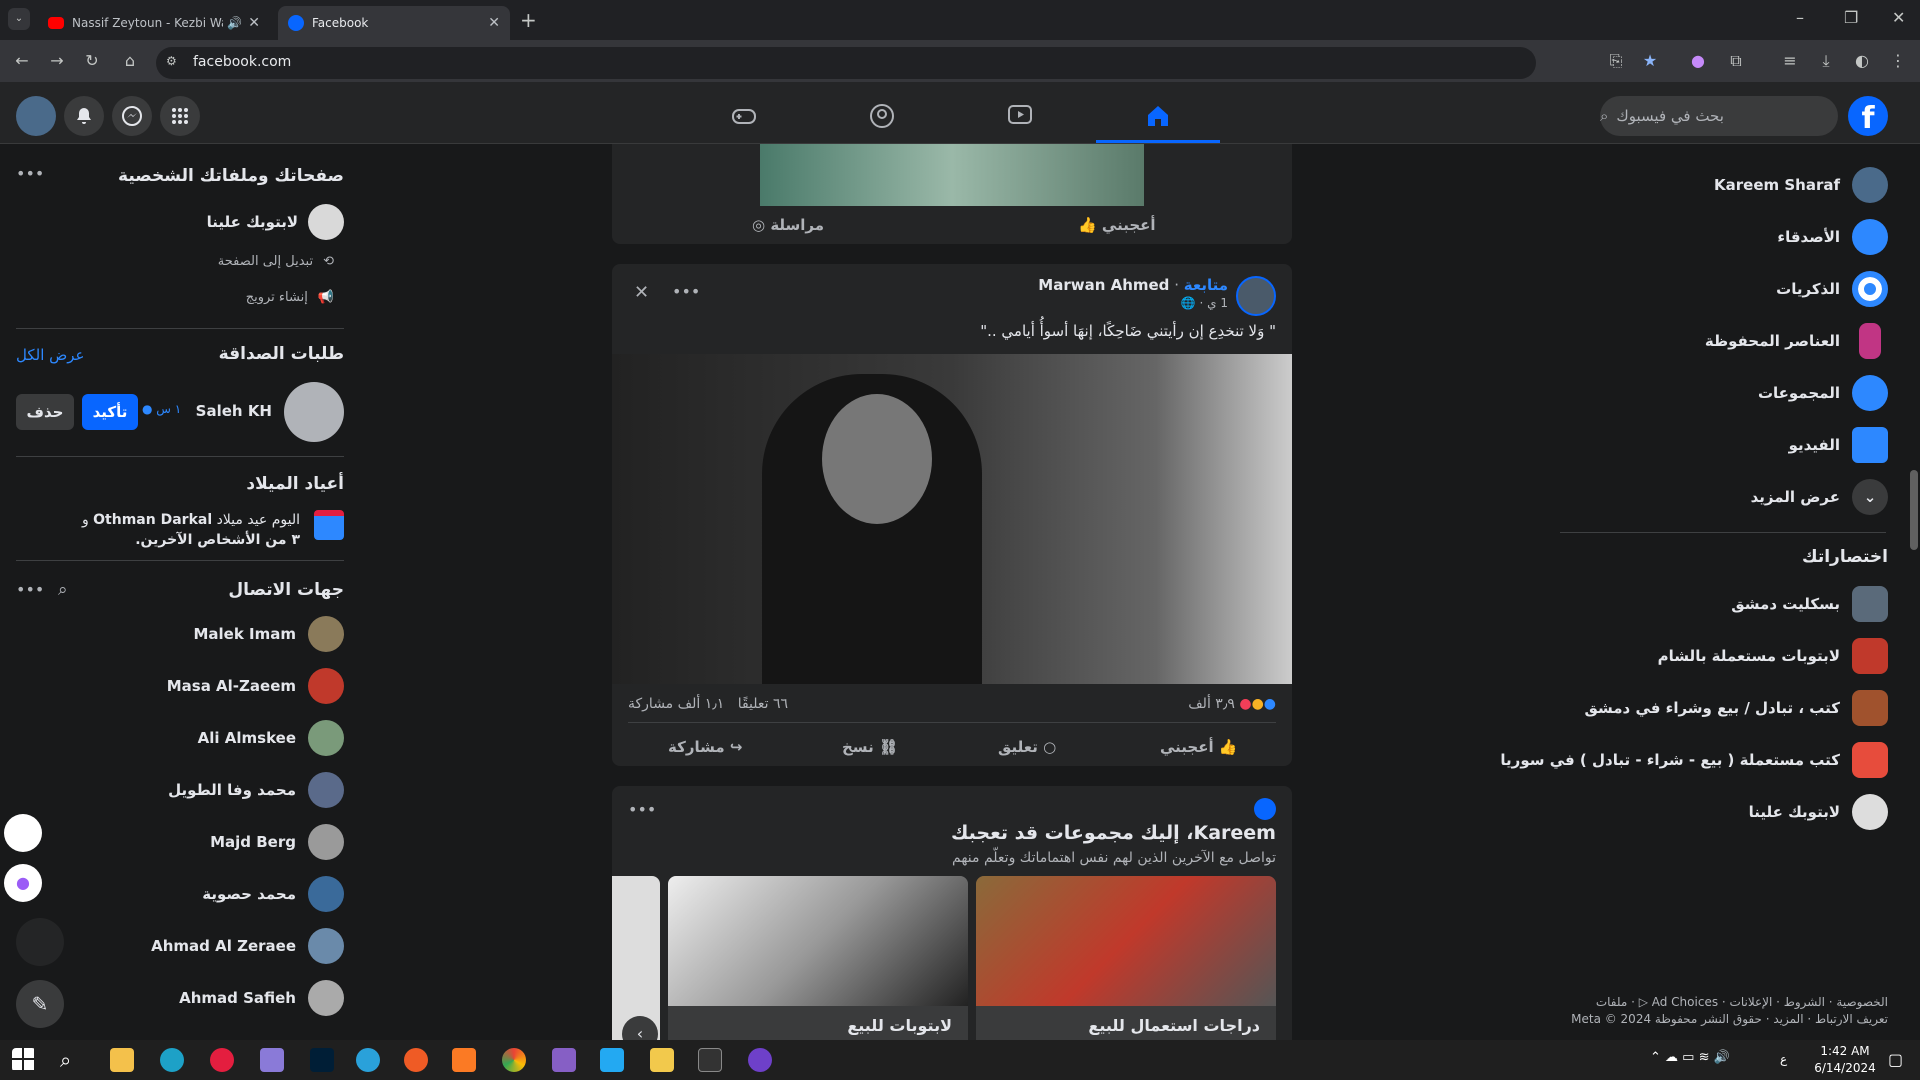 The height and width of the screenshot is (1080, 1920). I want to click on contacts-search-icon: ⌕, so click(63, 590).